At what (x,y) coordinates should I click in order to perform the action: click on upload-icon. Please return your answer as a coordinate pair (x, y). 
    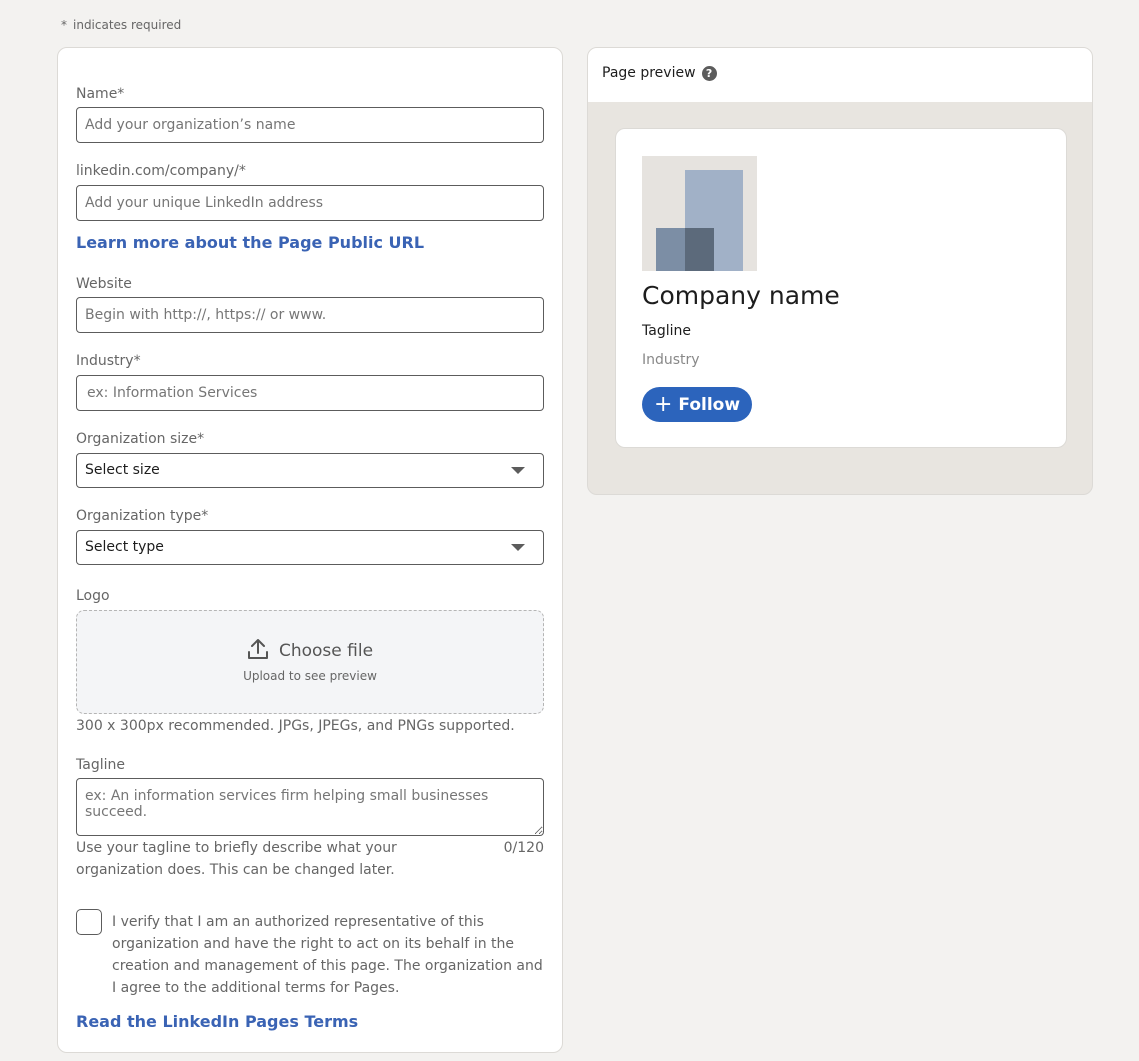
    Looking at the image, I should click on (258, 651).